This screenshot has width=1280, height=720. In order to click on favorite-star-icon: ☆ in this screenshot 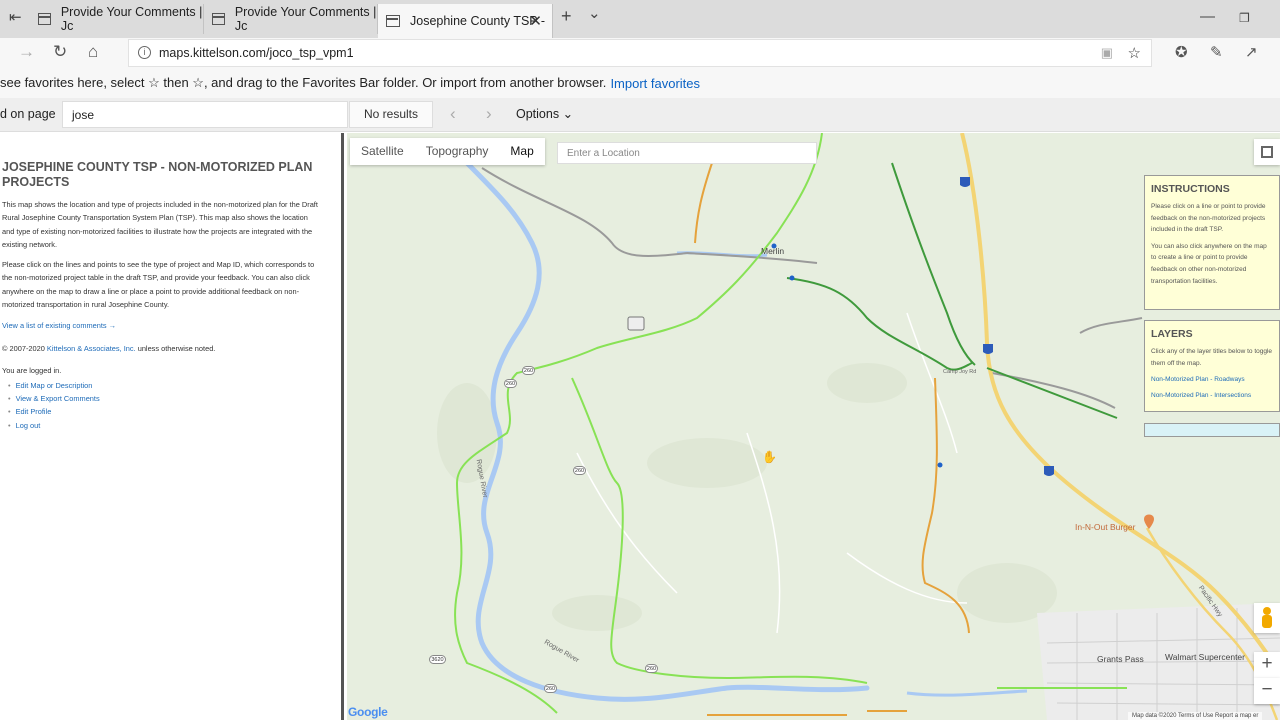, I will do `click(1134, 53)`.